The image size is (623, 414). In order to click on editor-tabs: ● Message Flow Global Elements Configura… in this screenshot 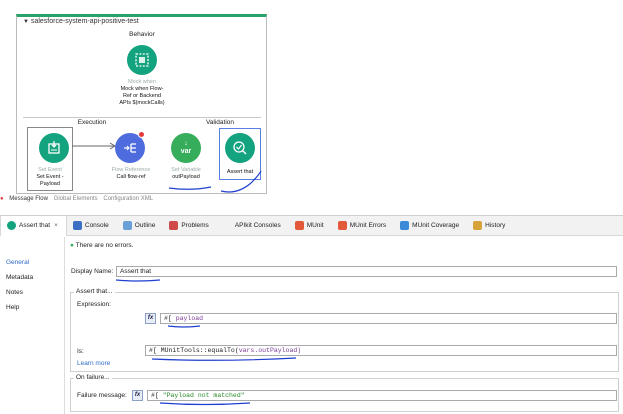, I will do `click(311, 202)`.